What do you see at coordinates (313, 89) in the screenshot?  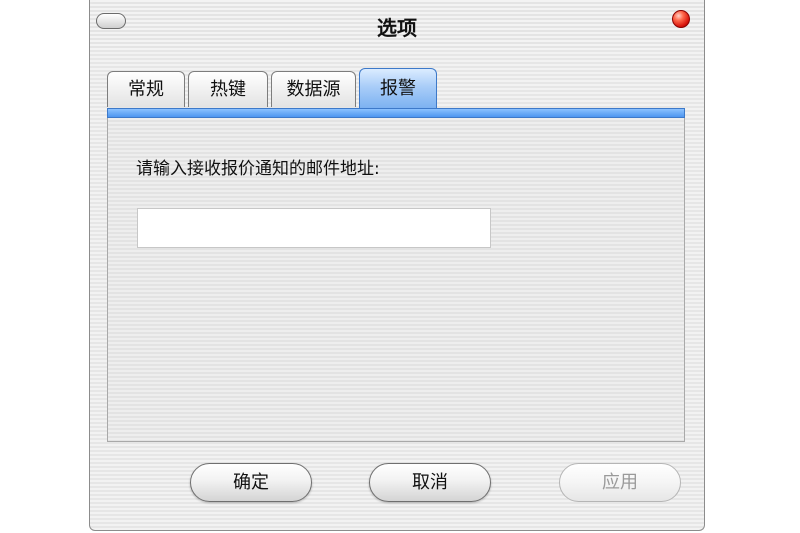 I see `tab-data-source: 数据源` at bounding box center [313, 89].